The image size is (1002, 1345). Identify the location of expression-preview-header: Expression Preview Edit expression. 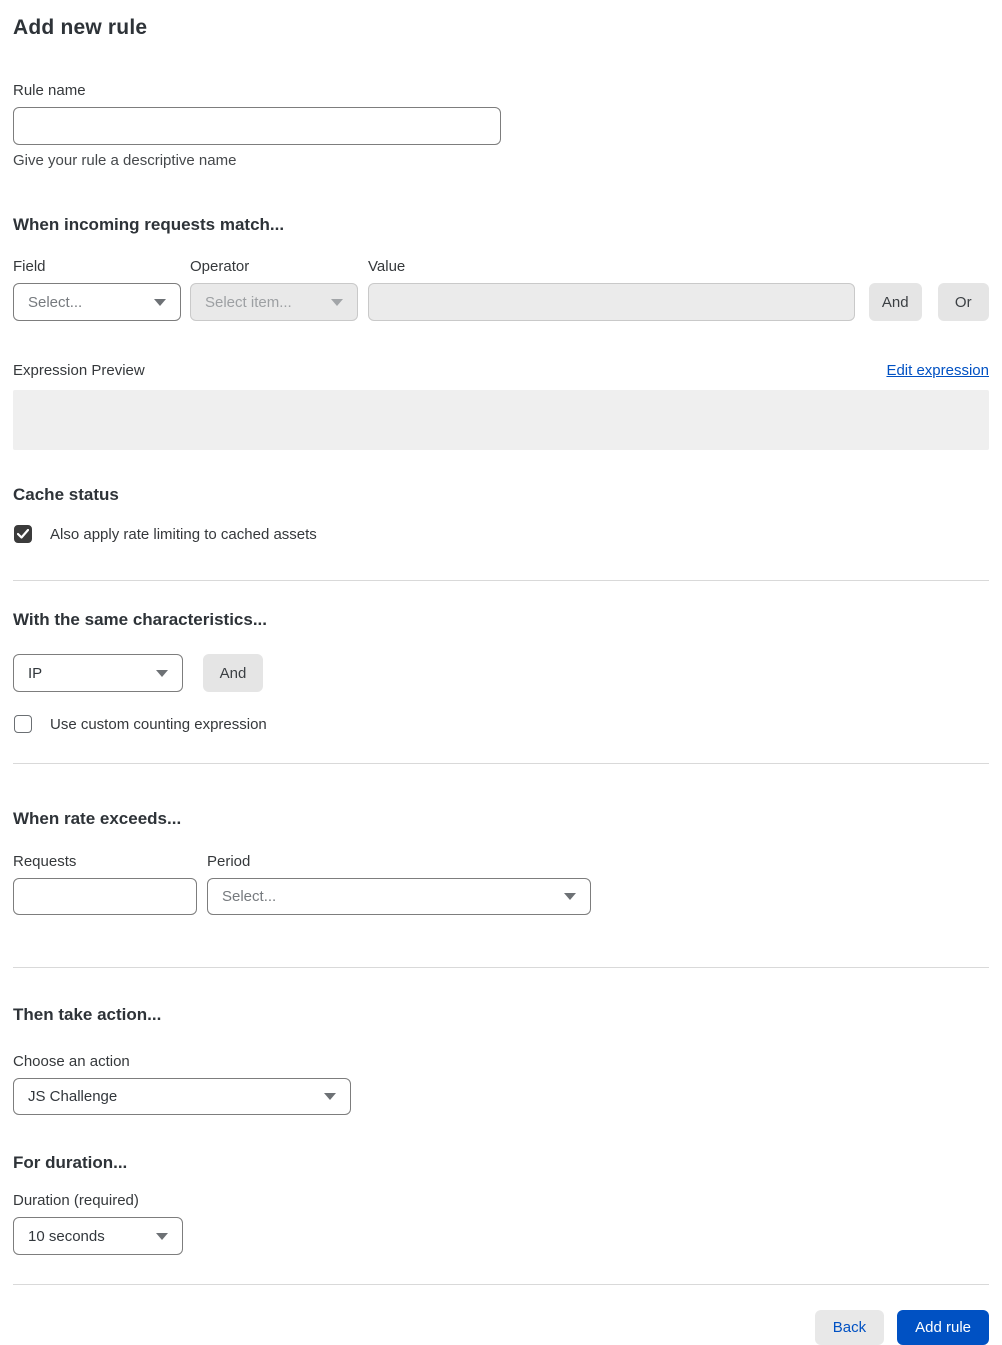
(501, 370).